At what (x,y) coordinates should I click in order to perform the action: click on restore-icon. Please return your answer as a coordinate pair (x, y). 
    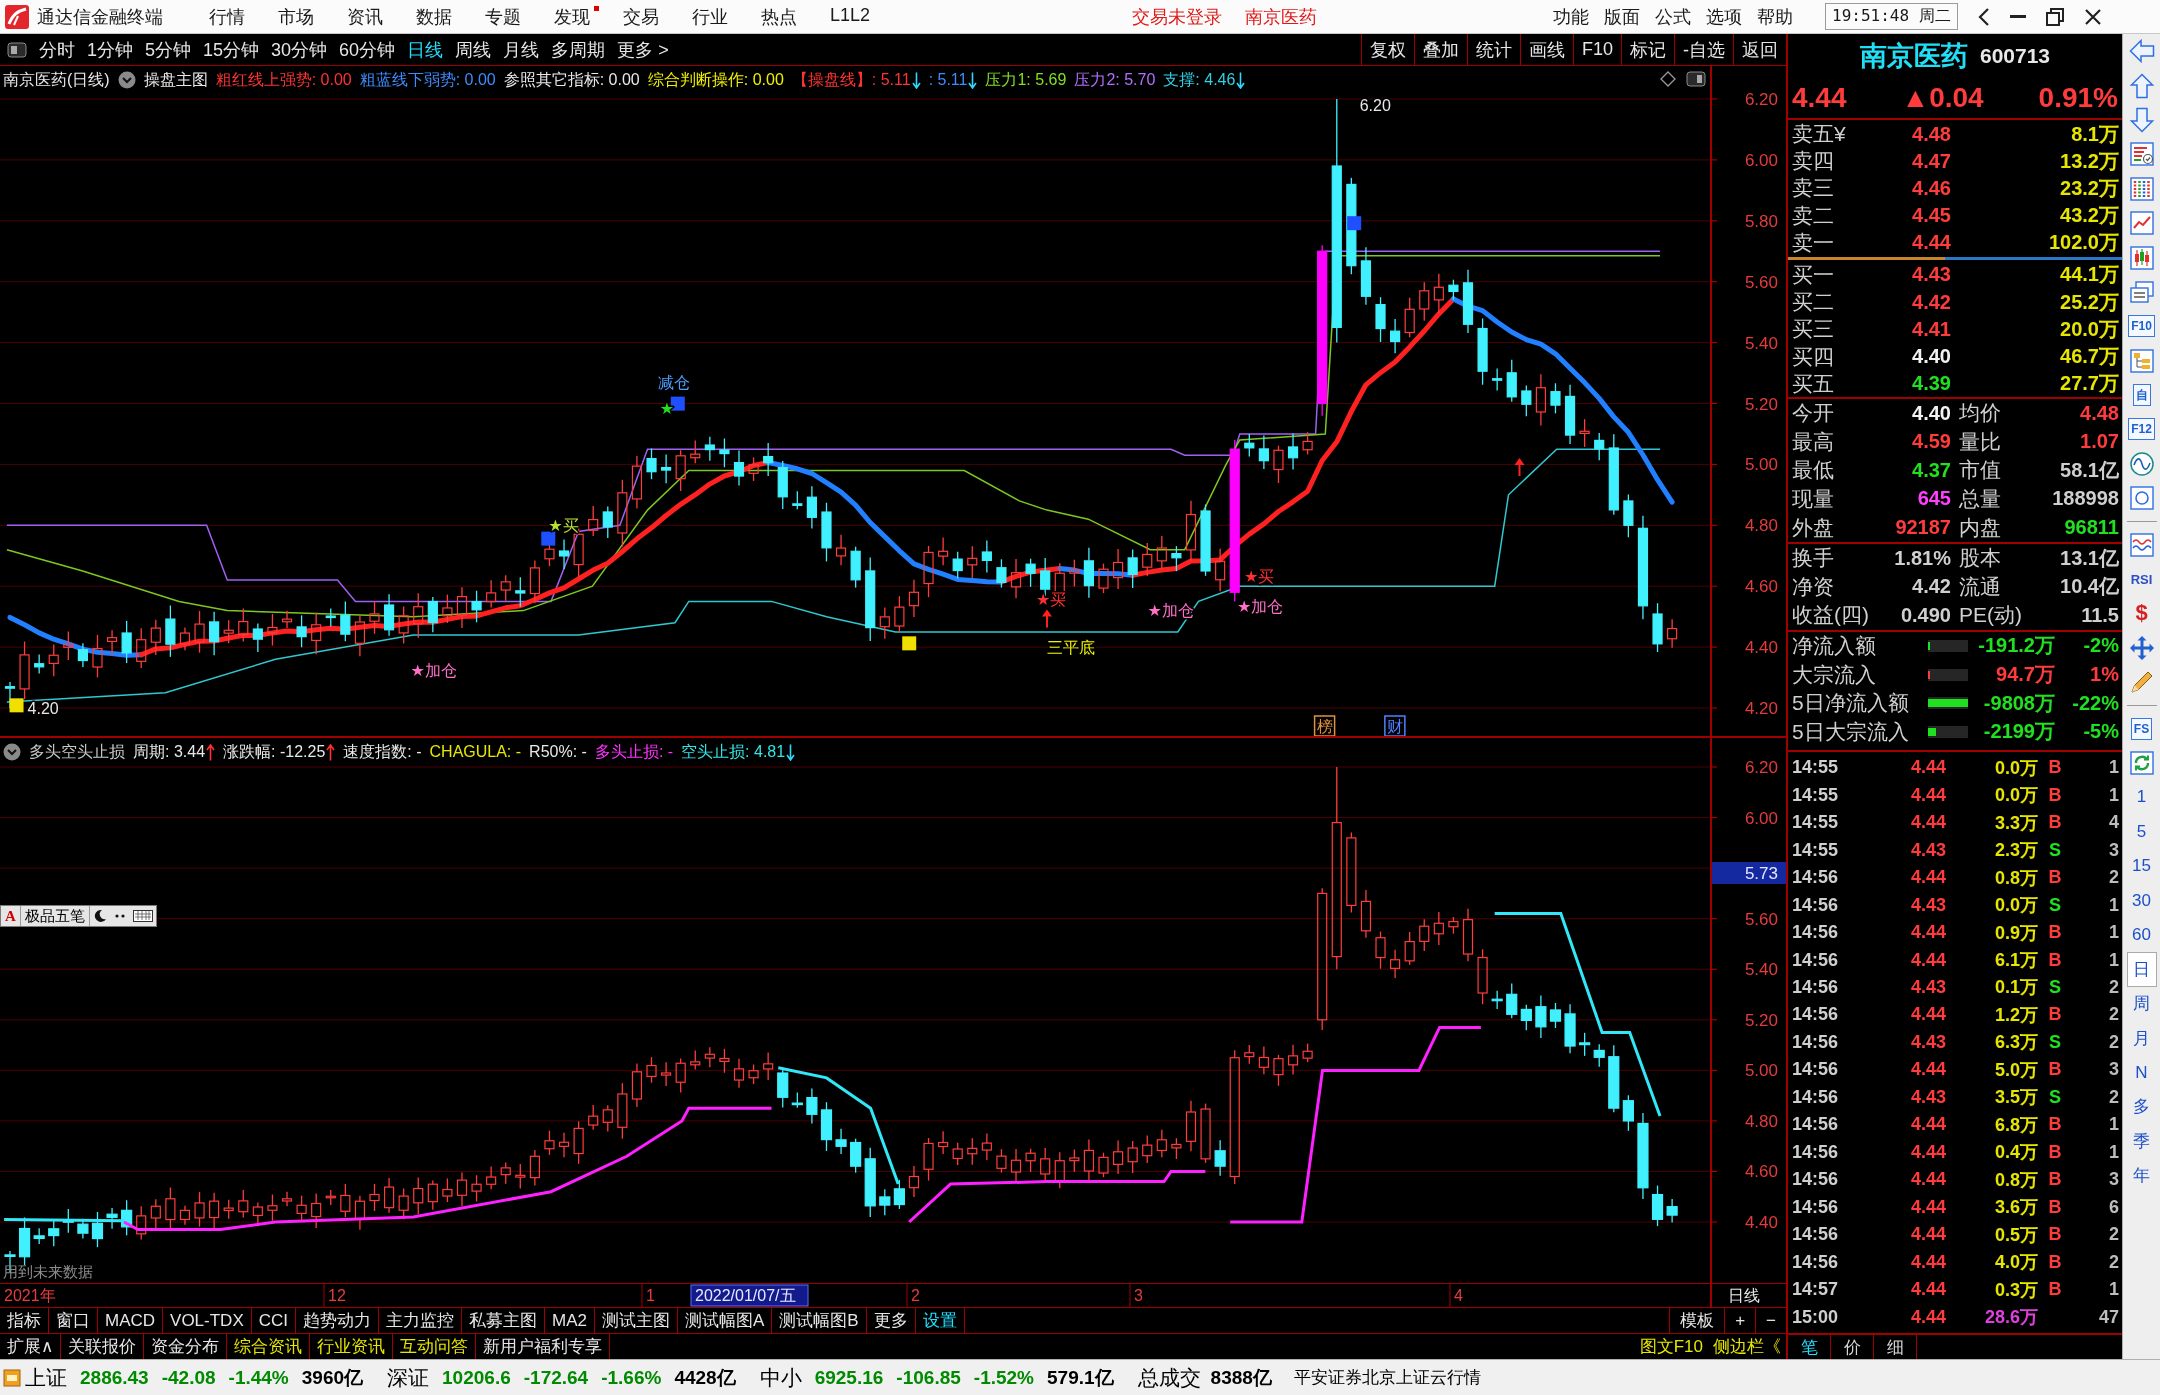
    Looking at the image, I should click on (2054, 16).